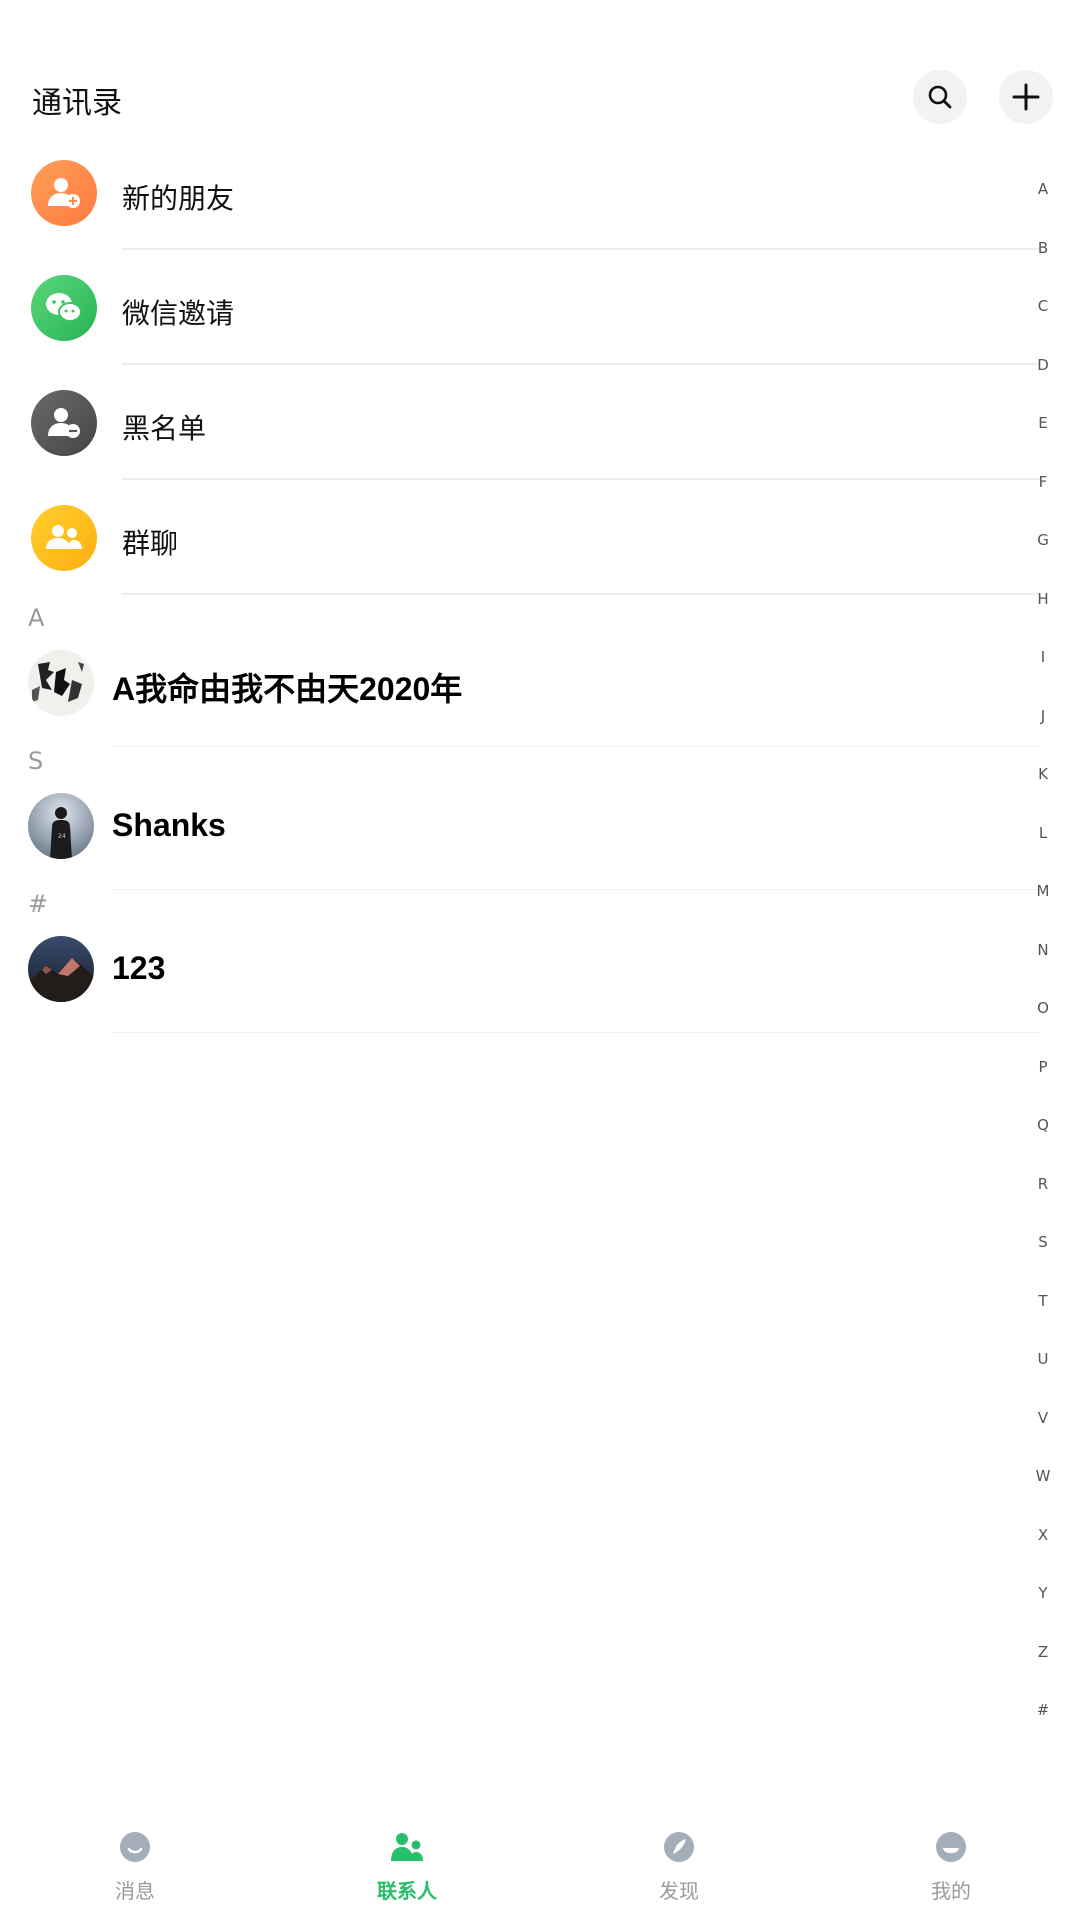 Image resolution: width=1080 pixels, height=1920 pixels. What do you see at coordinates (1043, 950) in the screenshot?
I see `index-letter: N` at bounding box center [1043, 950].